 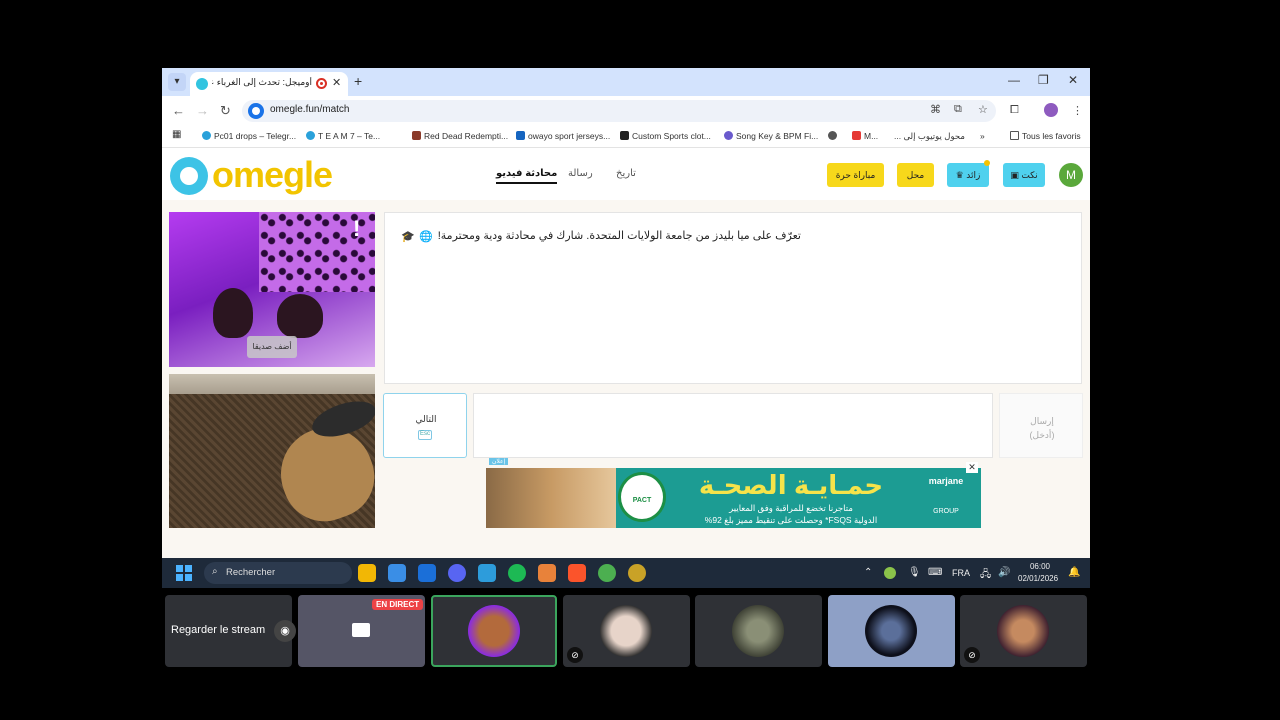 I want to click on brave-icon, so click(x=577, y=573).